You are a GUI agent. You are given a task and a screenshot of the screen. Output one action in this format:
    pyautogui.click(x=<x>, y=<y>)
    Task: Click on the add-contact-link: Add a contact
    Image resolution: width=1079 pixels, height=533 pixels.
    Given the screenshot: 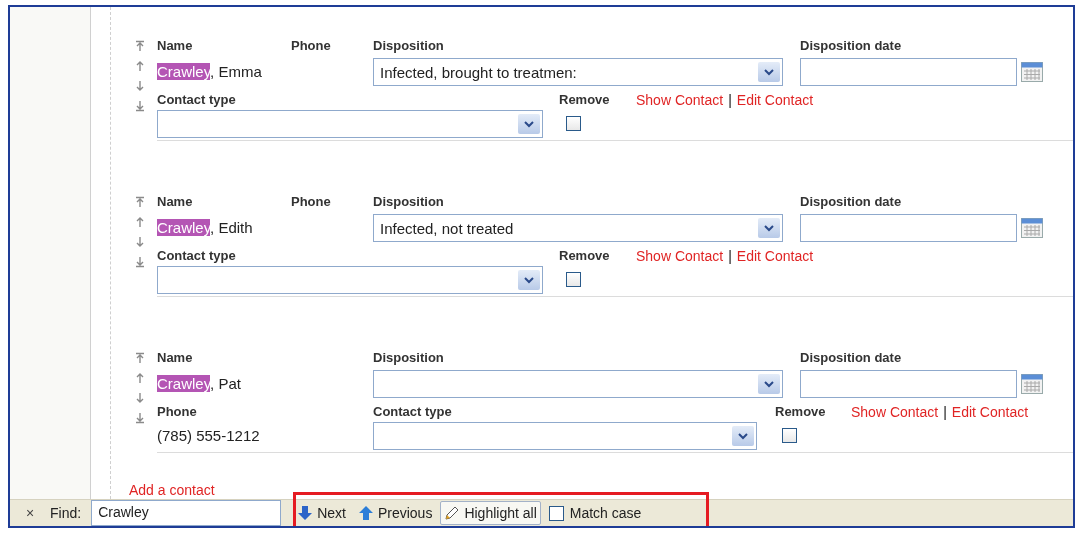 What is the action you would take?
    pyautogui.click(x=172, y=490)
    